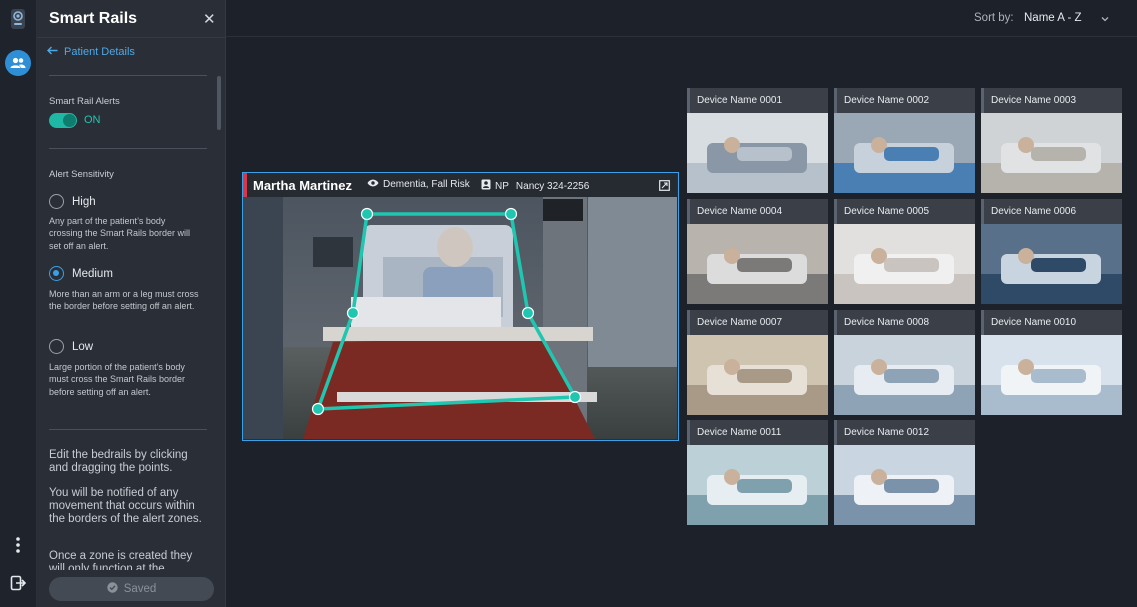 The image size is (1137, 607). Describe the element at coordinates (140, 589) in the screenshot. I see `saved-button-label: Saved` at that location.